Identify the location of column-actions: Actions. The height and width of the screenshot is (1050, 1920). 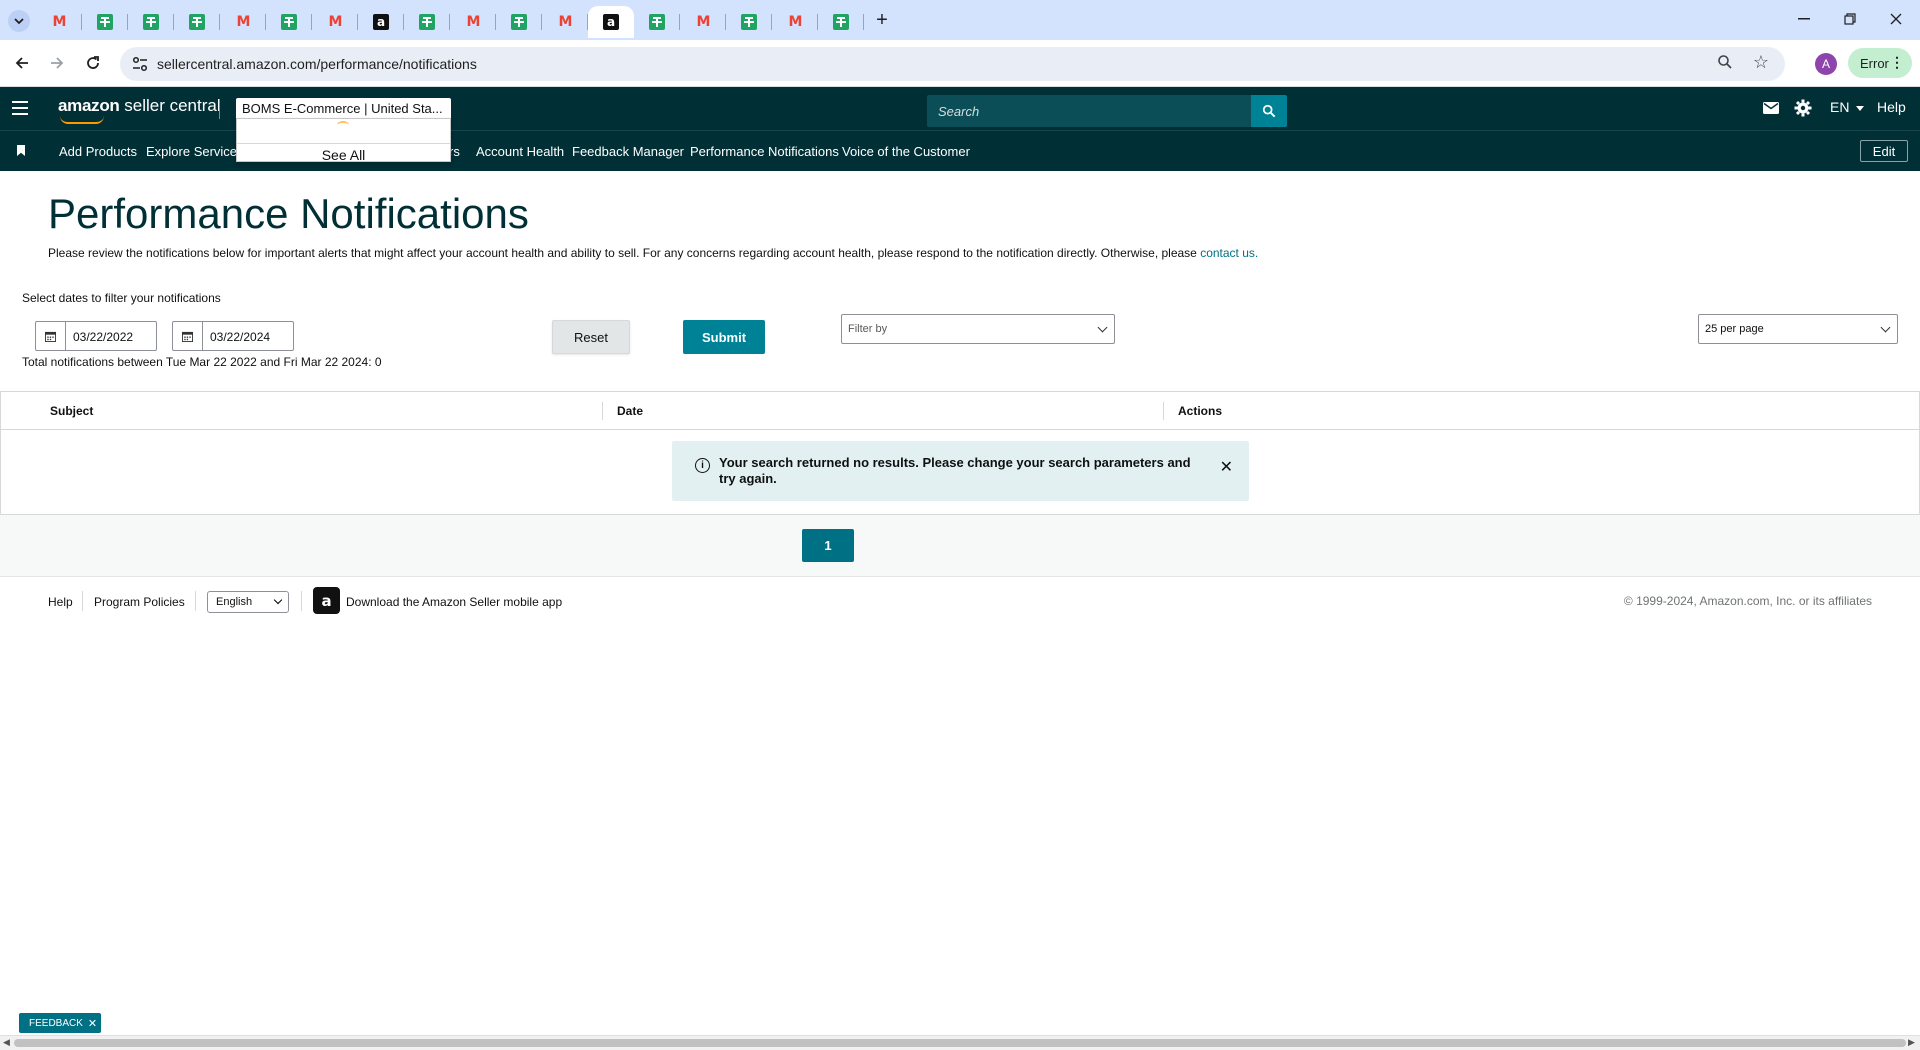
(1200, 411).